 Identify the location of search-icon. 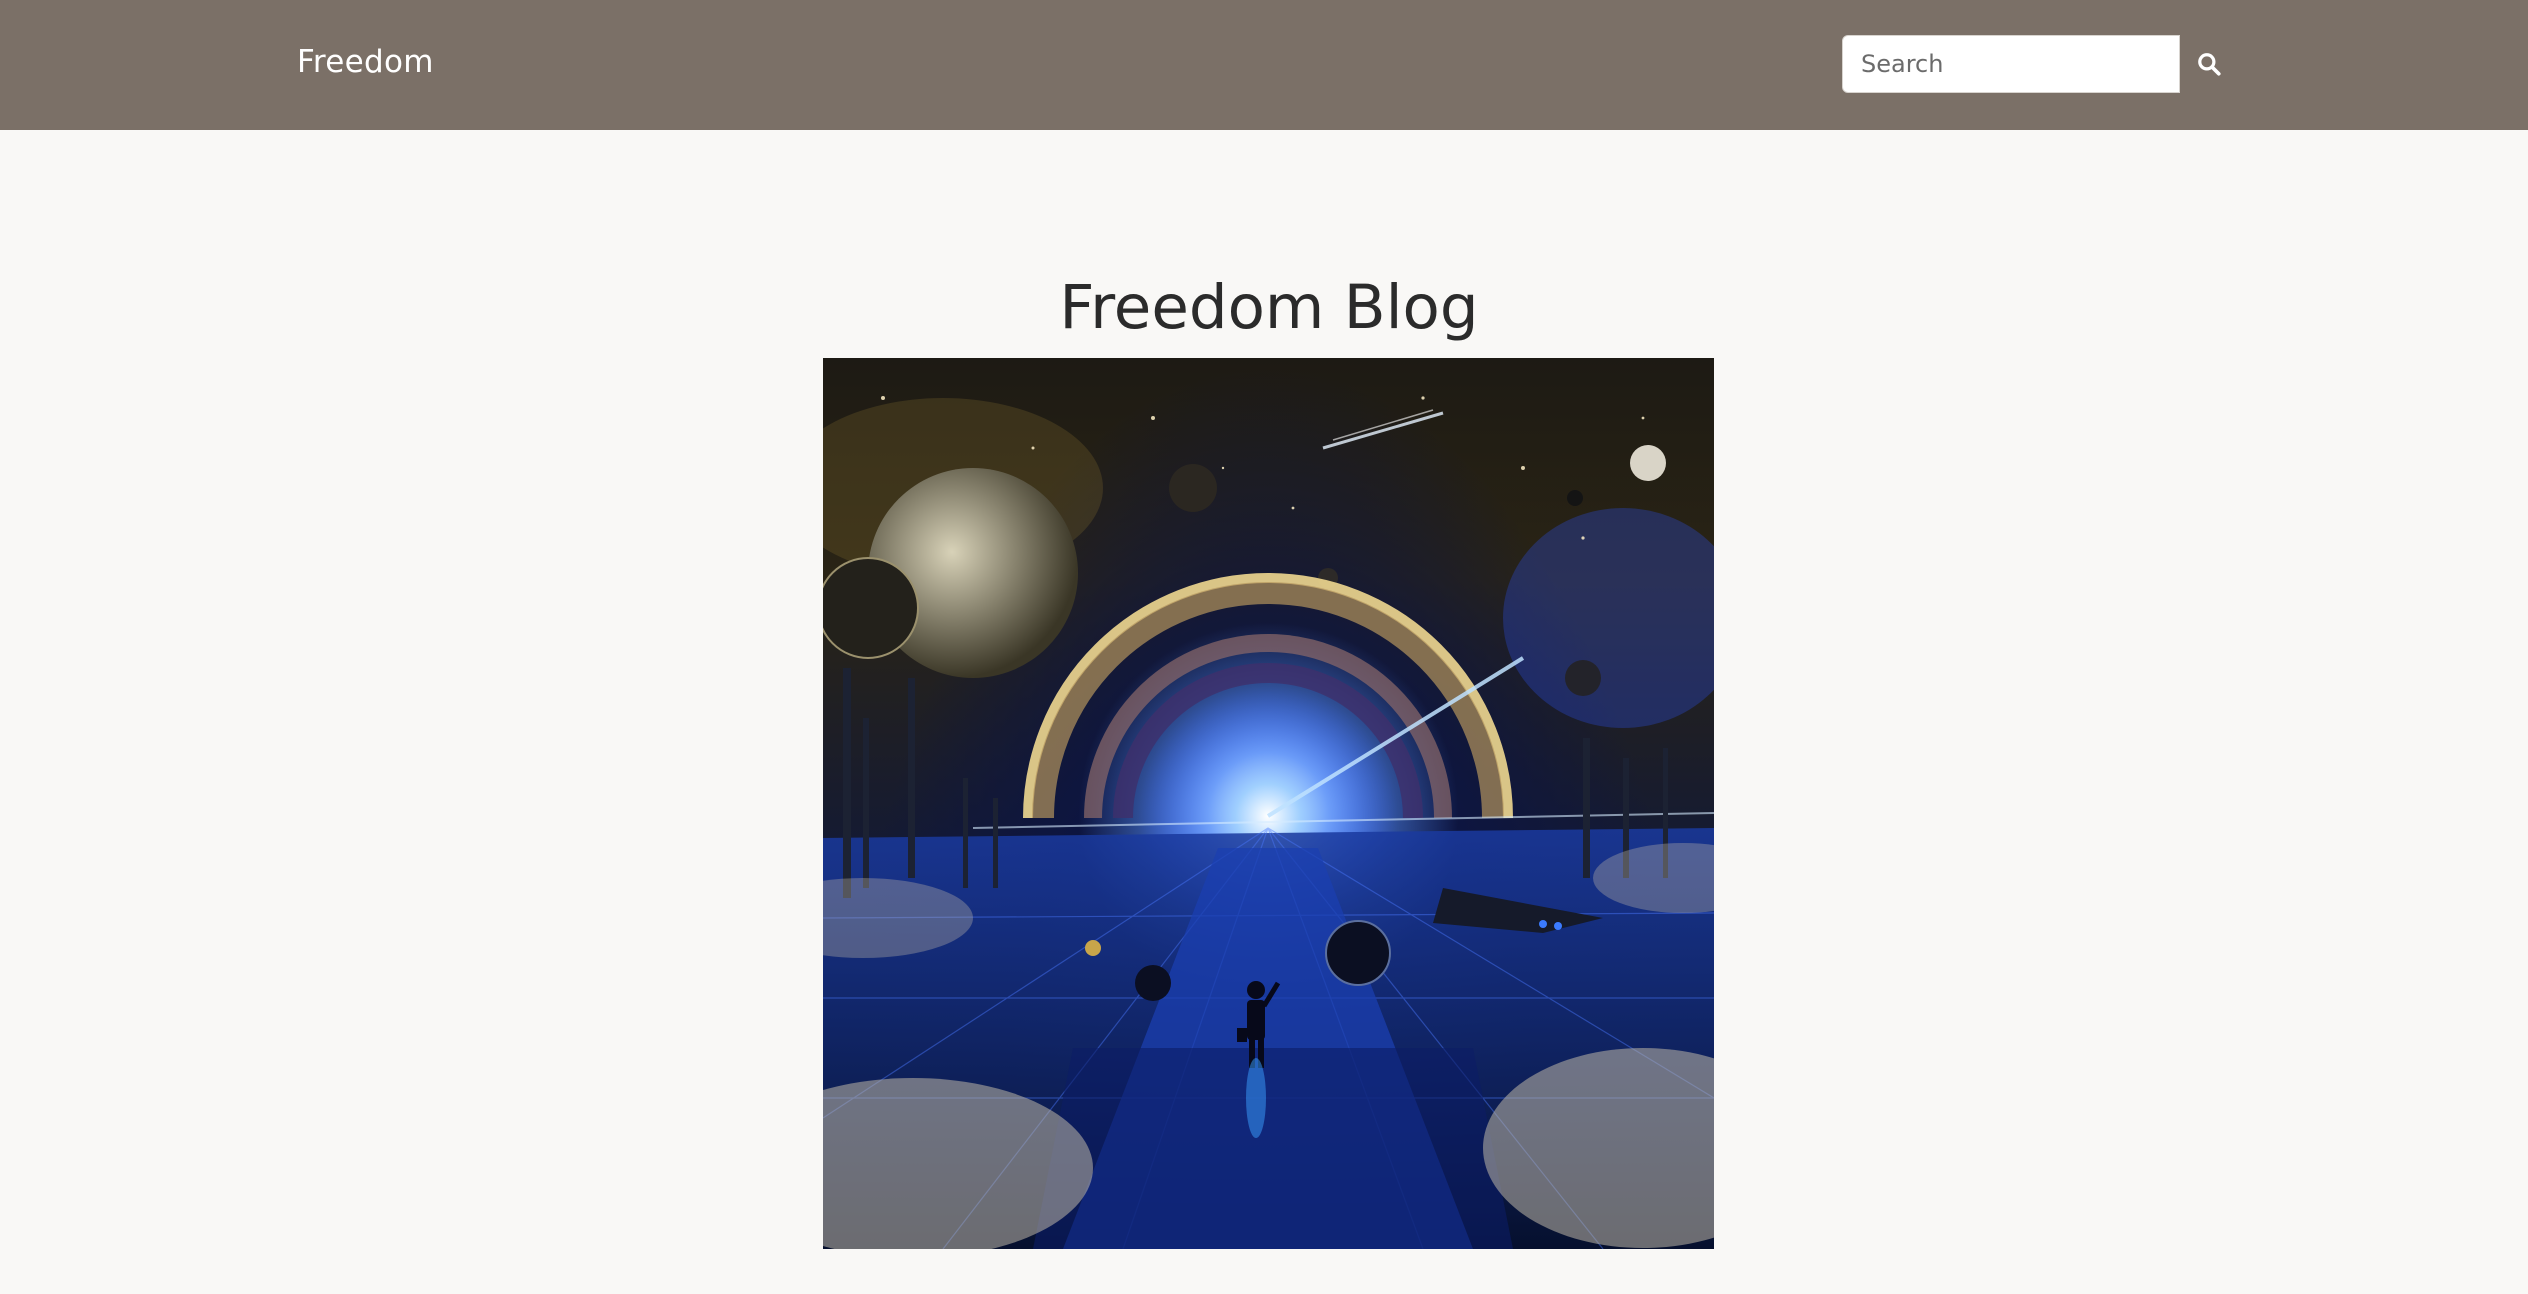
(2209, 64).